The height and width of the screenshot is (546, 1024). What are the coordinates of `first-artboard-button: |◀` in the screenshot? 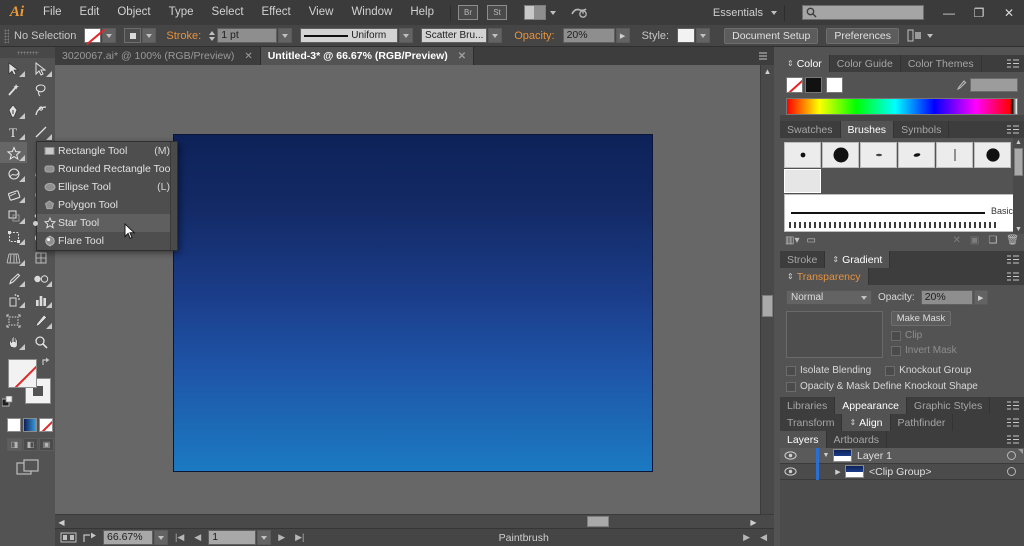 It's located at (179, 537).